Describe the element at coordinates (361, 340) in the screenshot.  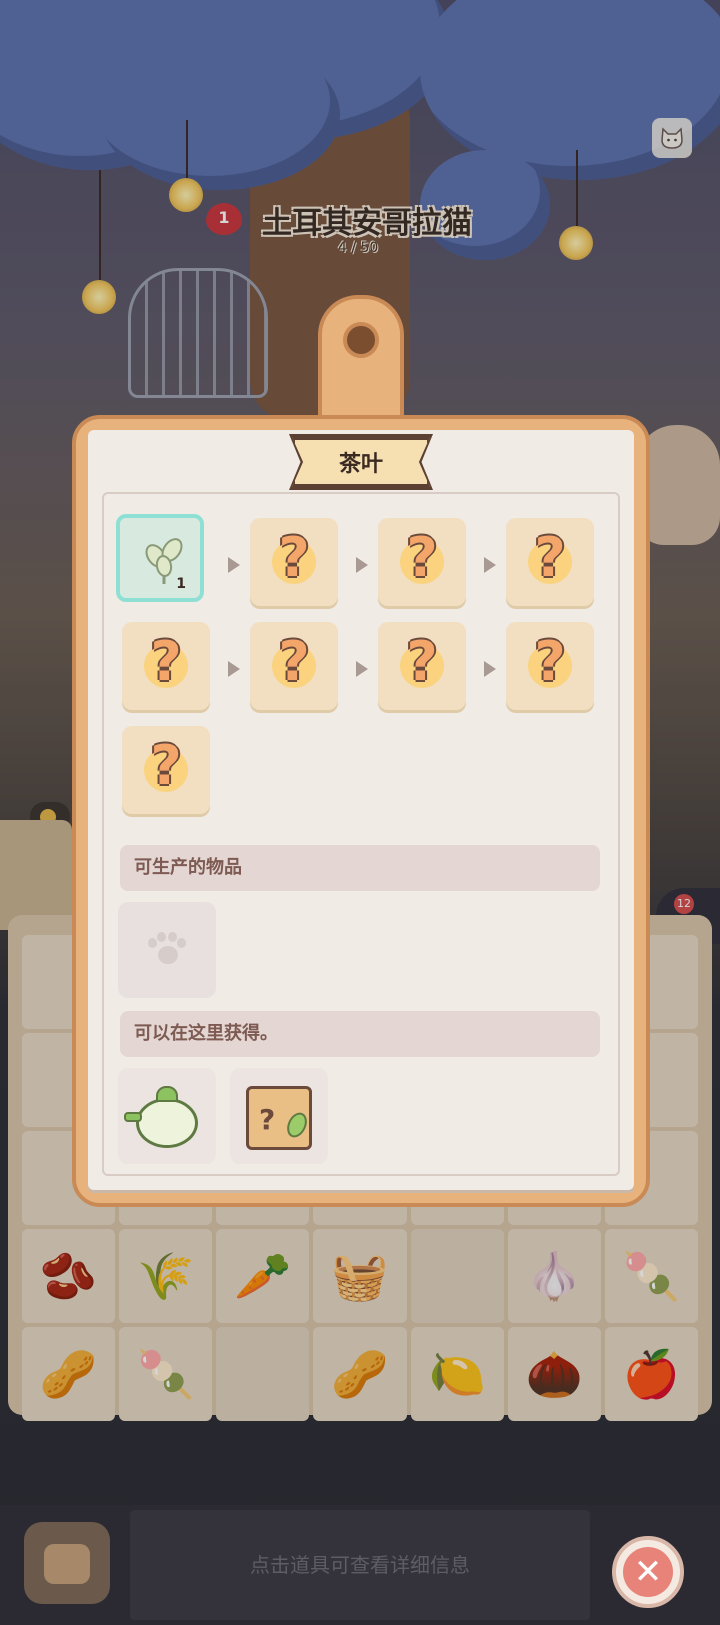
I see `board-hole` at that location.